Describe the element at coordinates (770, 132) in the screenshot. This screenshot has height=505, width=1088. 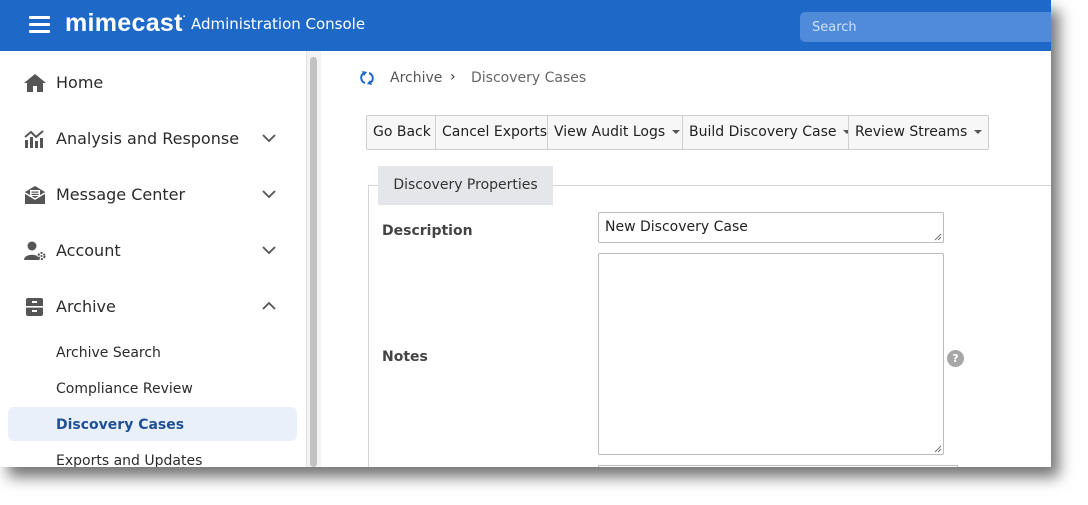
I see `build-discovery-case-dropdown: Build Discovery Case` at that location.